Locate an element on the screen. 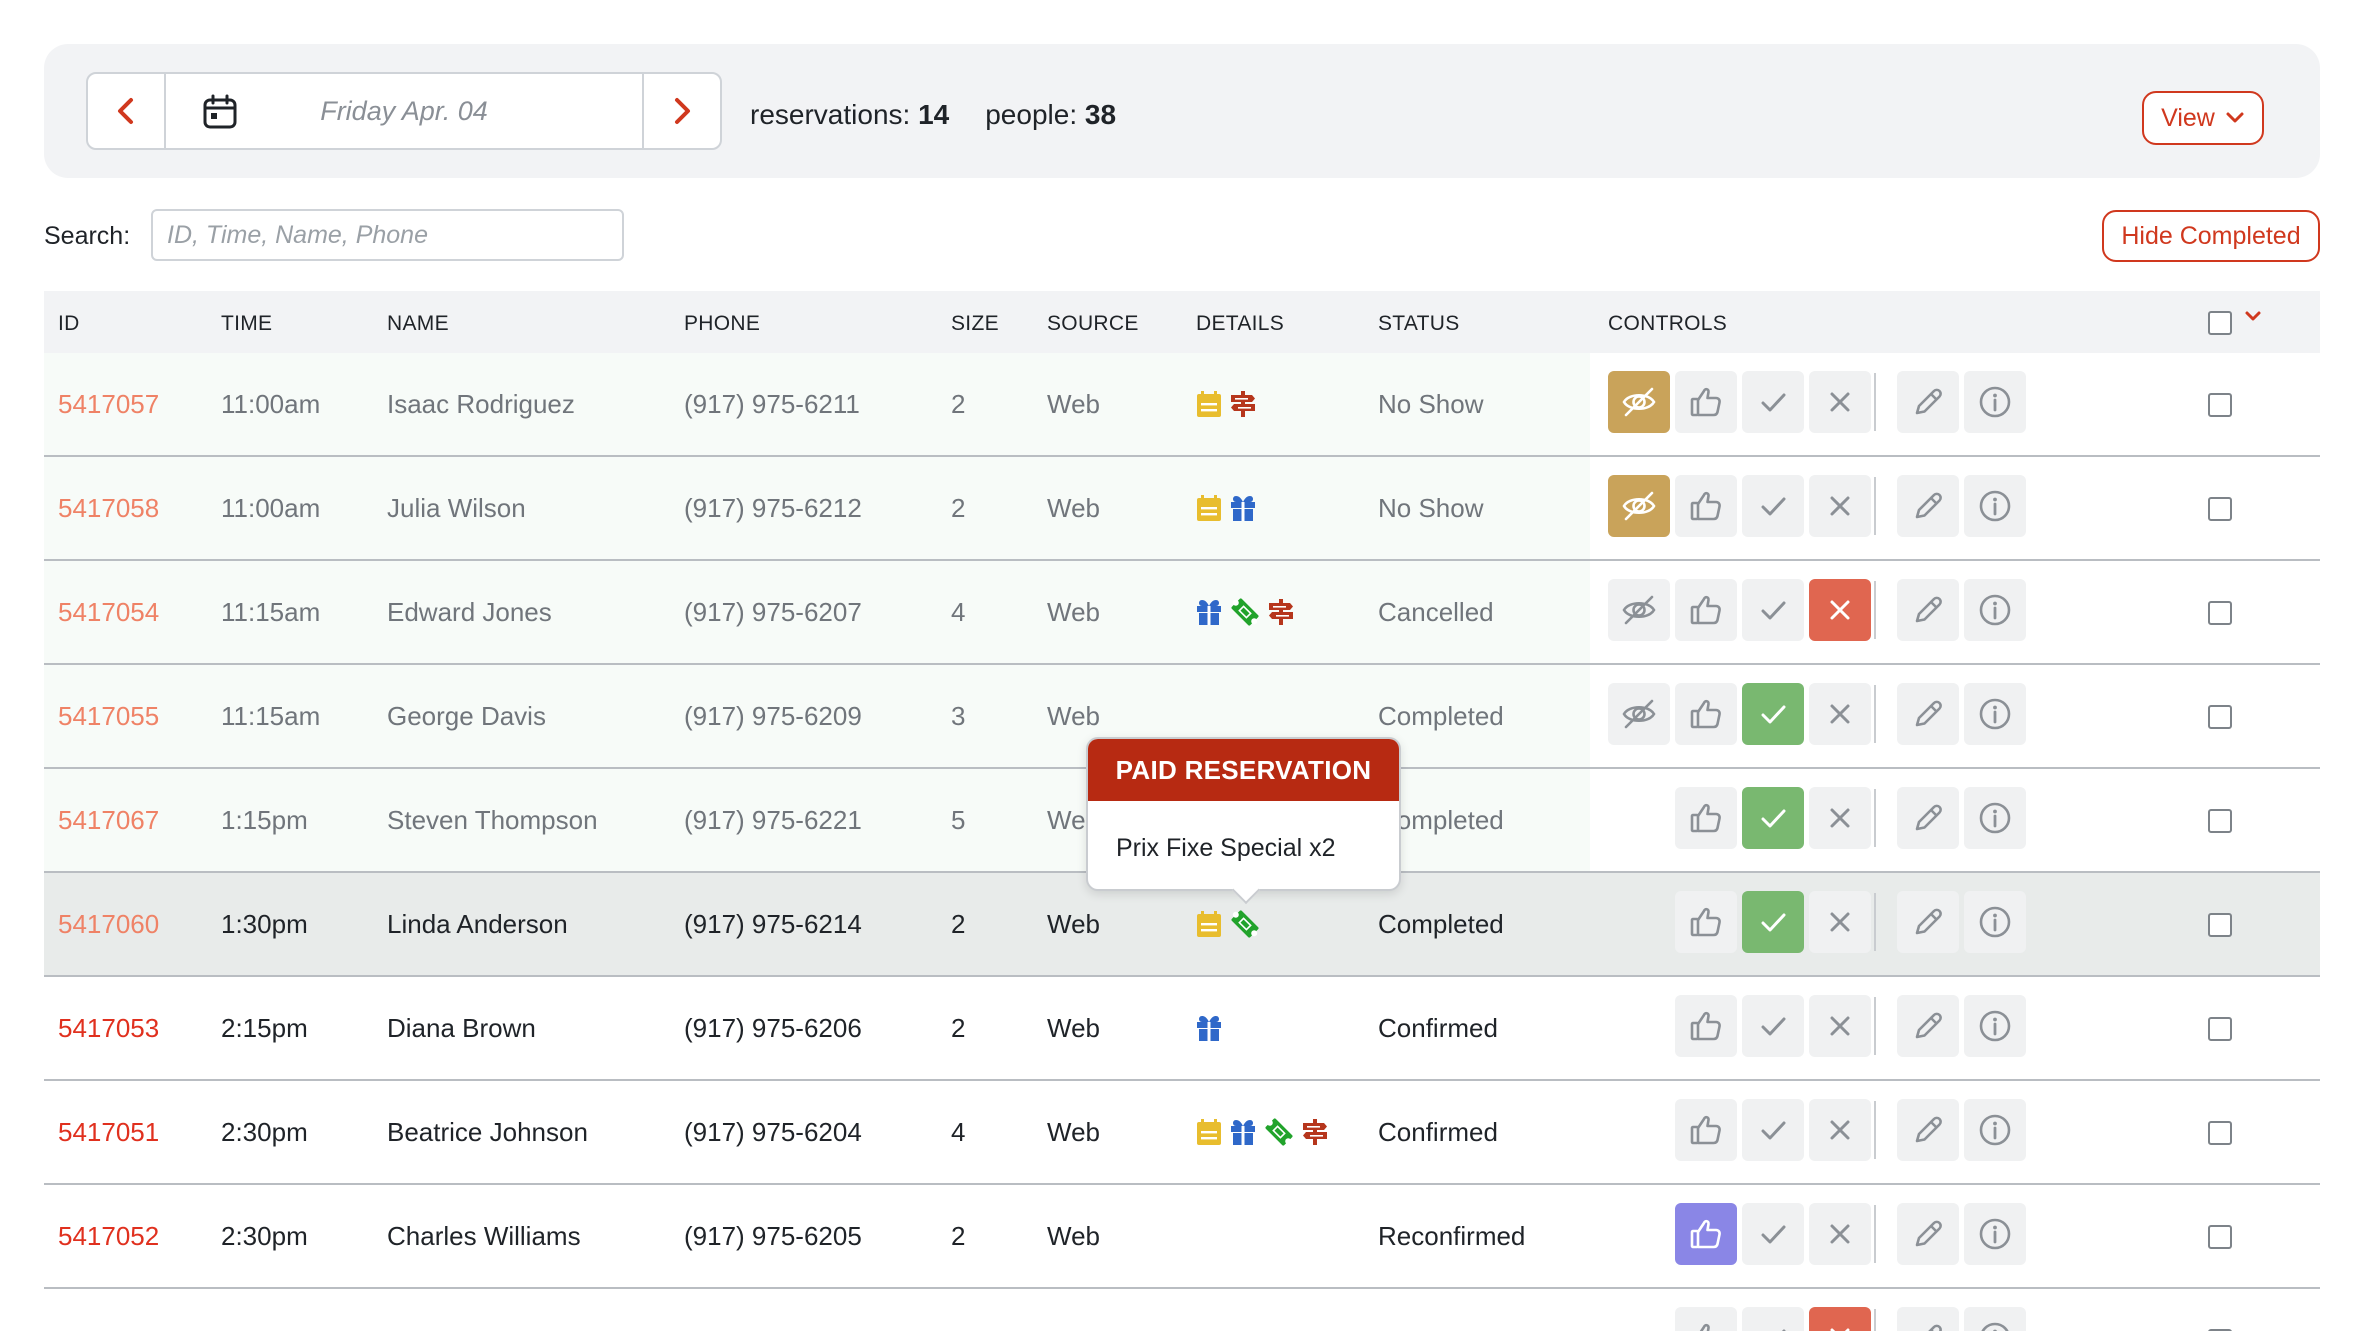 This screenshot has width=2370, height=1331. prev-day-button is located at coordinates (127, 111).